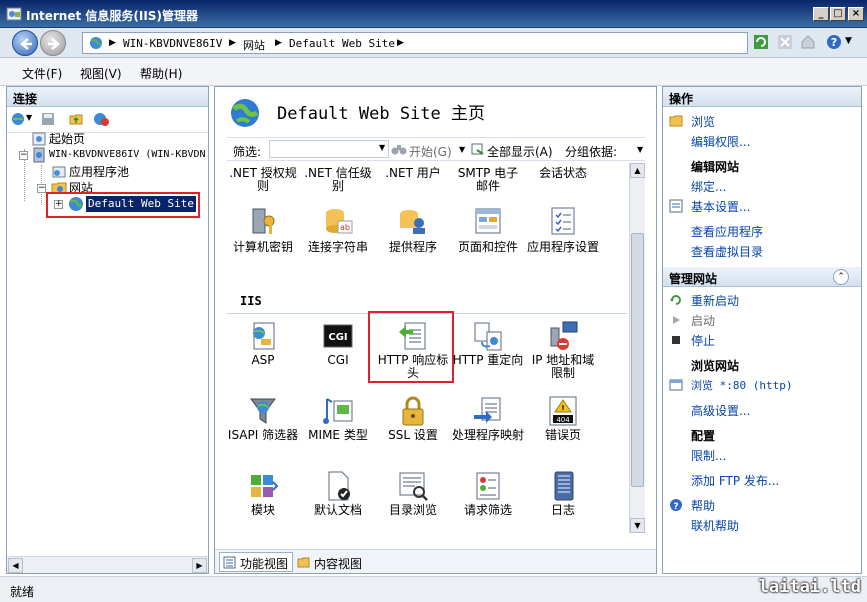 The width and height of the screenshot is (867, 602). Describe the element at coordinates (338, 435) in the screenshot. I see `feature-mime-types: MIME 类型` at that location.